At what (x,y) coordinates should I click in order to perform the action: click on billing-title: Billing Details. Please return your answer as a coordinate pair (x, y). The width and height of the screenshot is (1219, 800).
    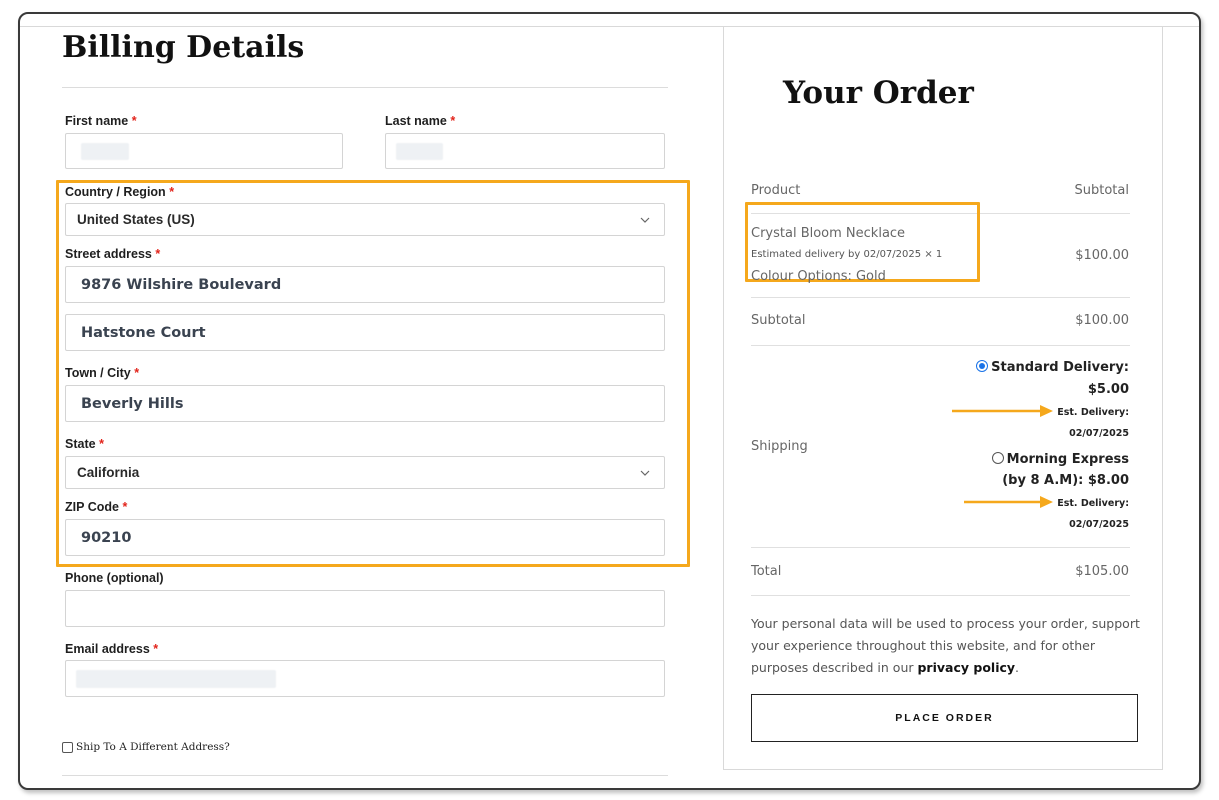
    Looking at the image, I should click on (183, 47).